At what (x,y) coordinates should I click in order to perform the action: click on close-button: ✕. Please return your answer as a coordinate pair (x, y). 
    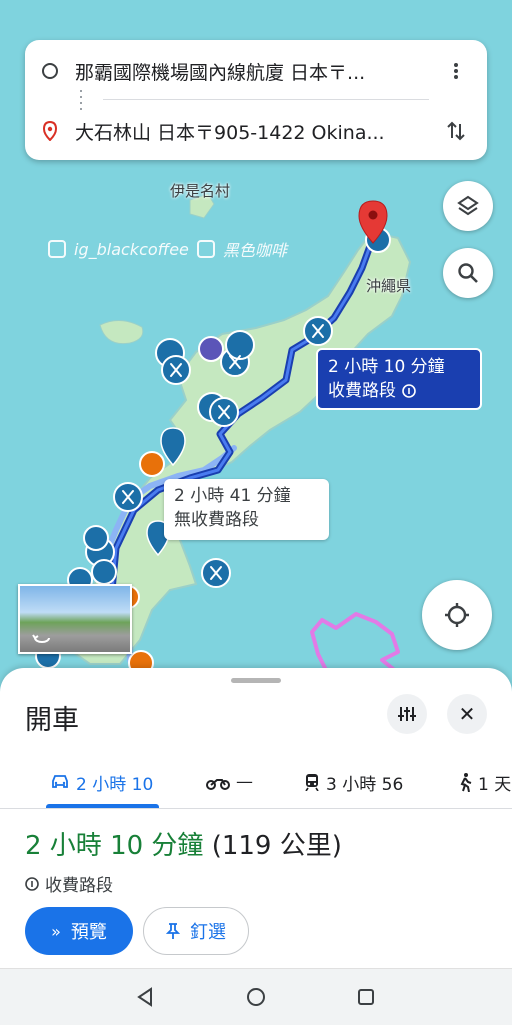
    Looking at the image, I should click on (467, 714).